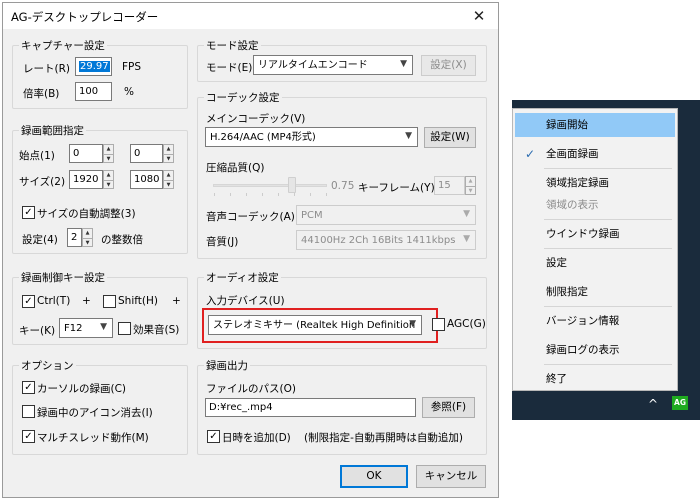  Describe the element at coordinates (54, 301) in the screenshot. I see `ctrl-label: Ctrl(T)` at that location.